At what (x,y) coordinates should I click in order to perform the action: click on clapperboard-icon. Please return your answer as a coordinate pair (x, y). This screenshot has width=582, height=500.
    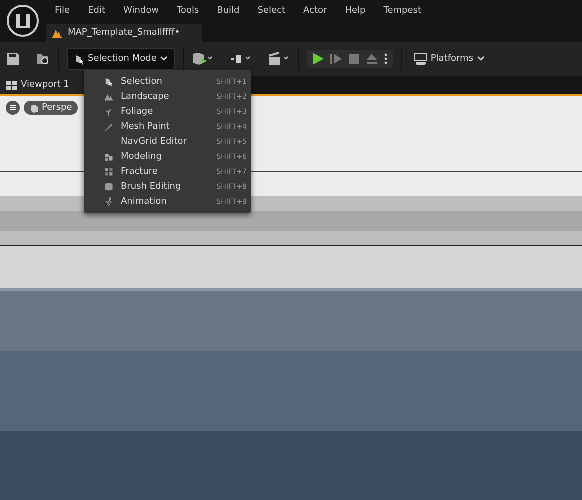
    Looking at the image, I should click on (279, 59).